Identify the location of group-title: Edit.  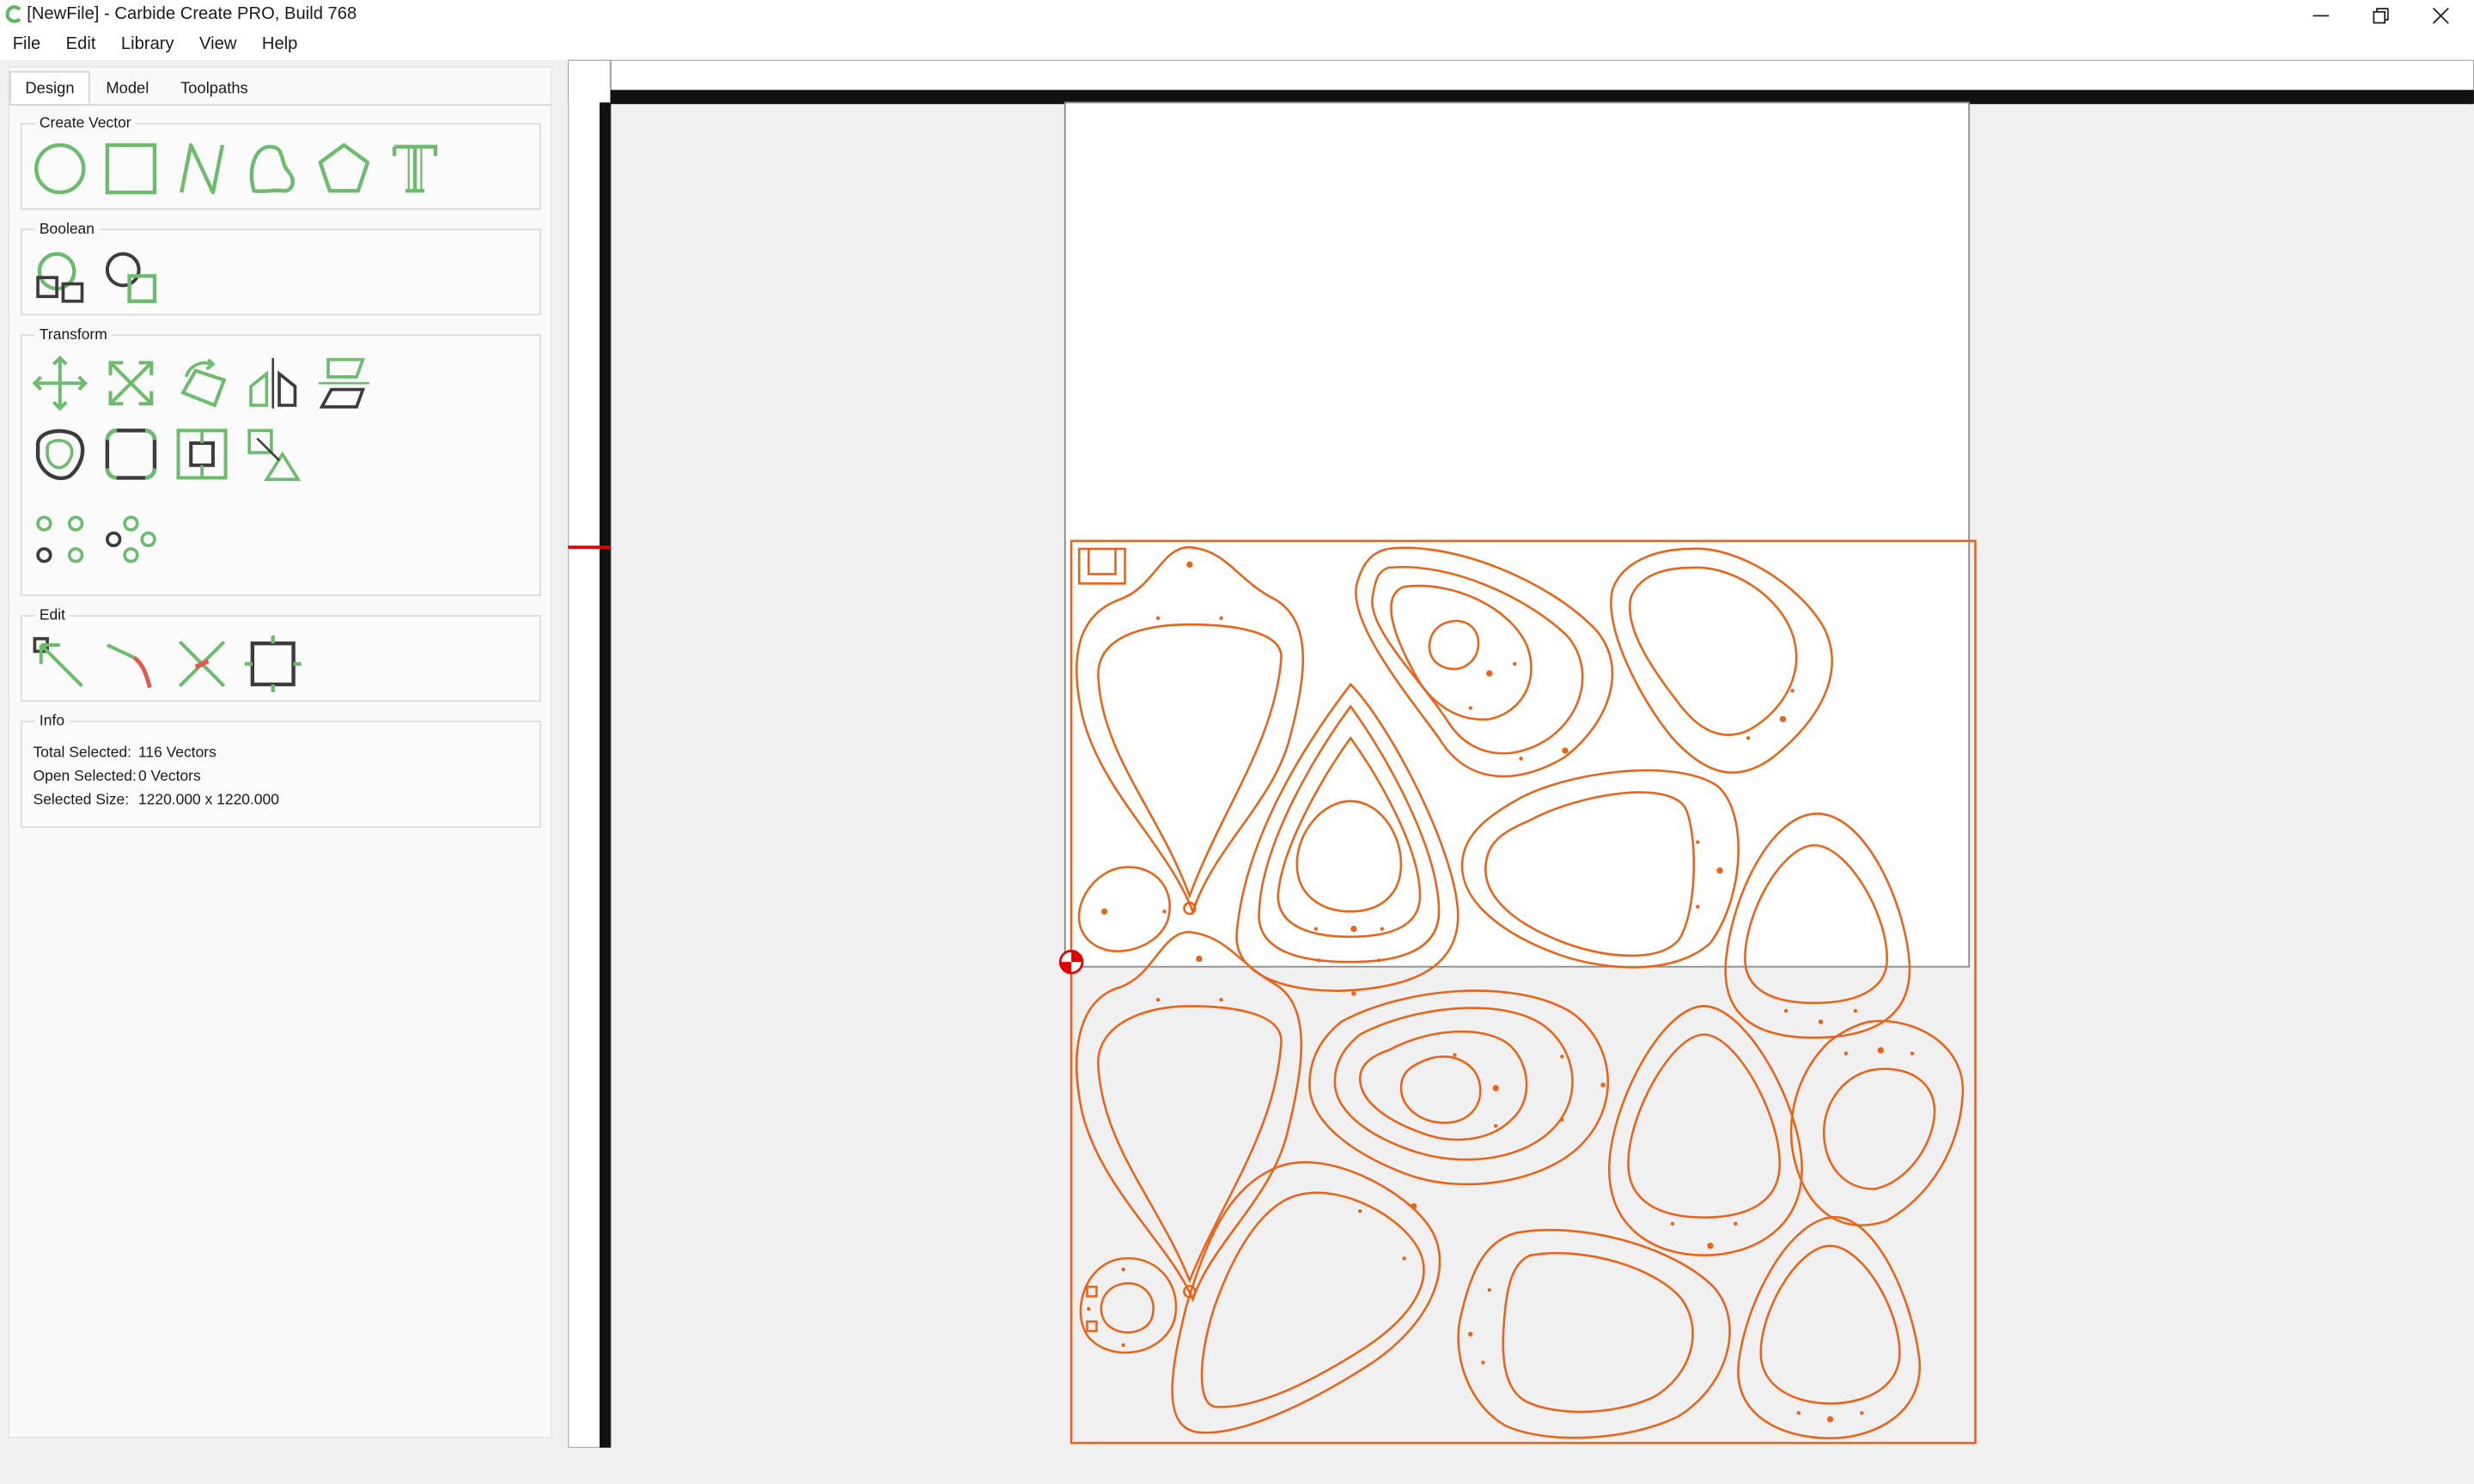
(52, 615).